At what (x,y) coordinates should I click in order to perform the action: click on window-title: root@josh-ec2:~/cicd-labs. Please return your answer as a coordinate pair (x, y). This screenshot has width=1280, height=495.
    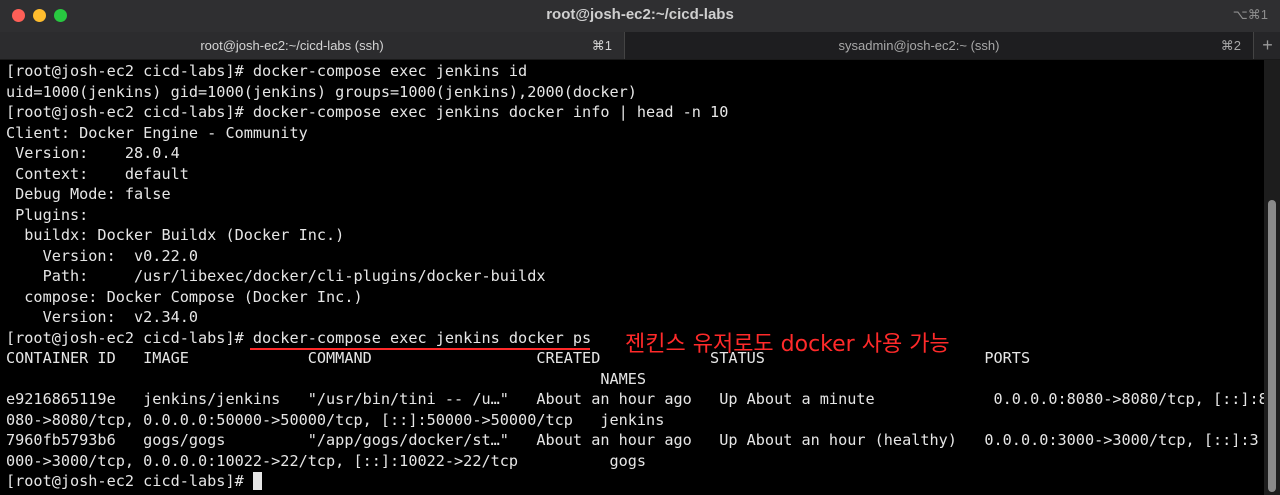
    Looking at the image, I should click on (640, 14).